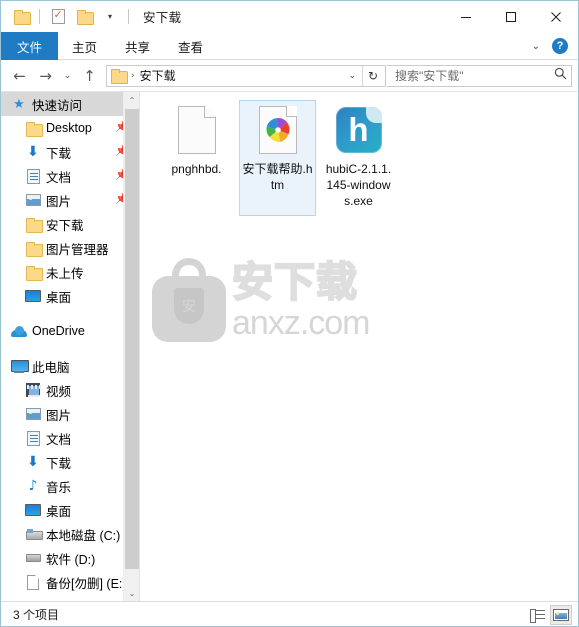 The height and width of the screenshot is (627, 579). Describe the element at coordinates (189, 309) in the screenshot. I see `bag-body` at that location.